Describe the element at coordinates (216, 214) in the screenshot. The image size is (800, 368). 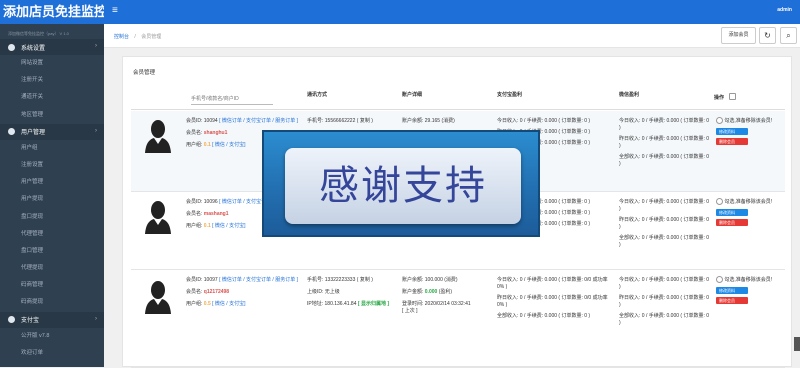
I see `member-name: mashang1` at that location.